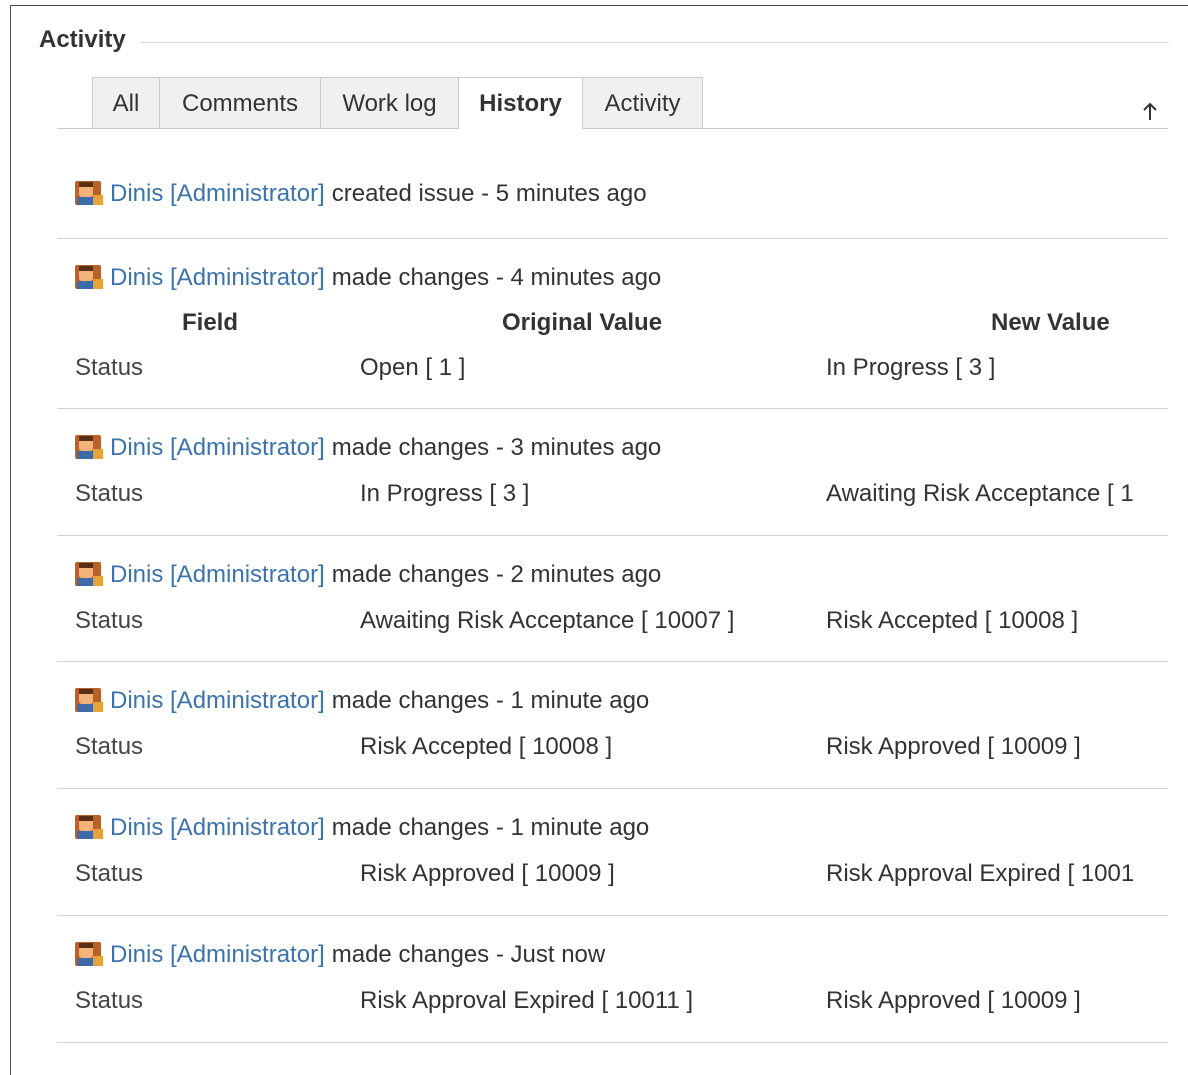 The image size is (1188, 1075). What do you see at coordinates (82, 39) in the screenshot?
I see `section-title: Activity` at bounding box center [82, 39].